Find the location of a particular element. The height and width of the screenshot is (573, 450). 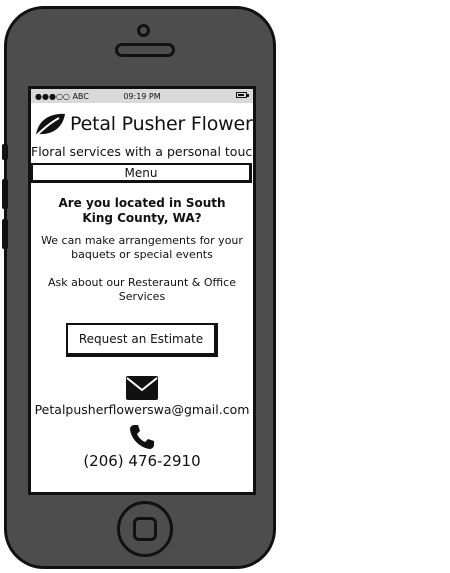

battery-tip is located at coordinates (248, 95).